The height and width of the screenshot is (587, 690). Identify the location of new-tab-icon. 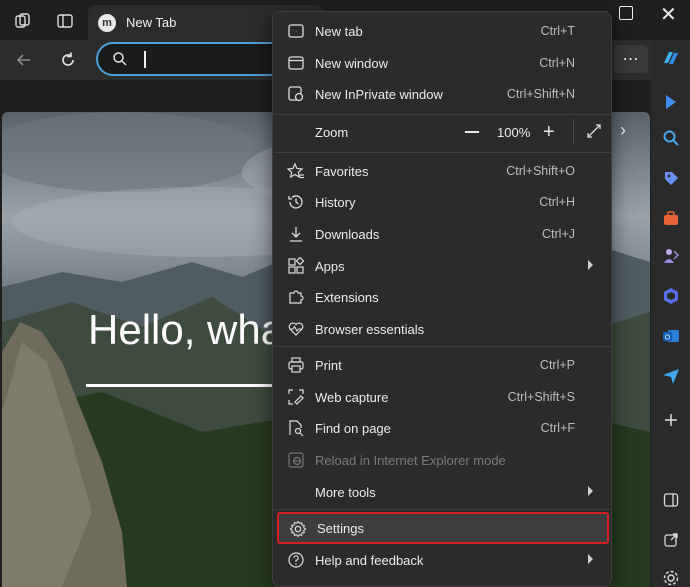
(296, 31).